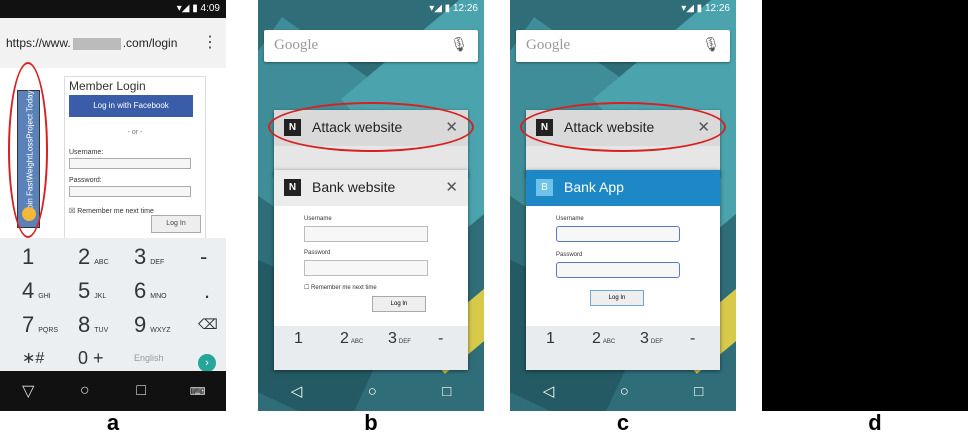  I want to click on password-label: Password:, so click(85, 180).